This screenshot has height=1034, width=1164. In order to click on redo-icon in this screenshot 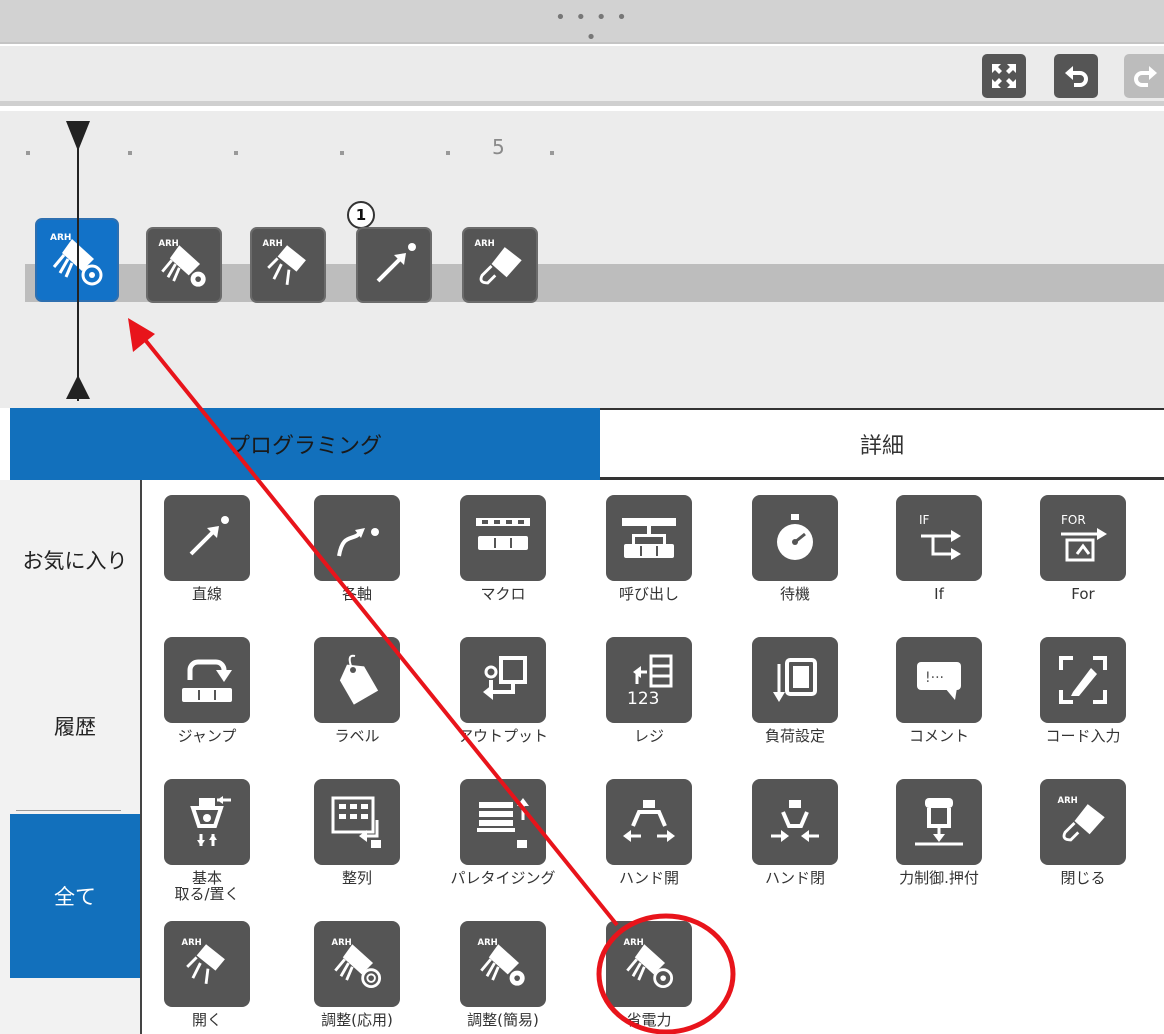, I will do `click(1145, 76)`.